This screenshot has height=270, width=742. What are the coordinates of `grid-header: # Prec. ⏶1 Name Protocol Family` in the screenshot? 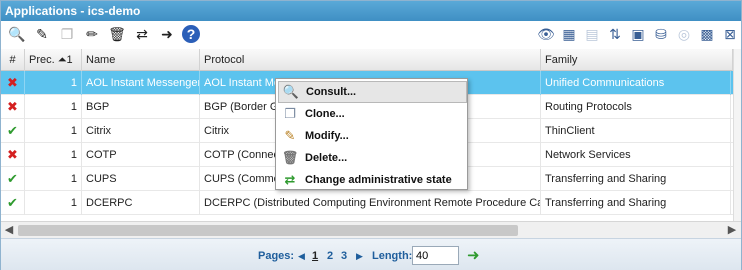 It's located at (371, 60).